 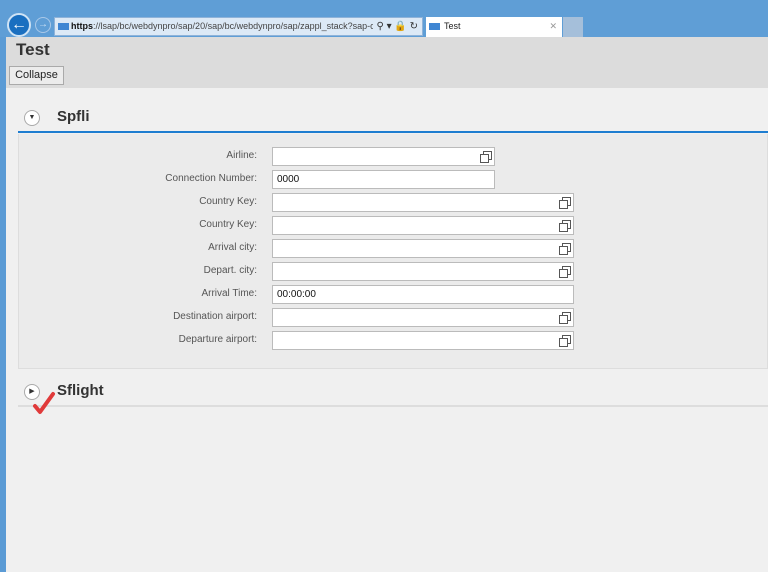 I want to click on page-header: Test Collapse, so click(x=387, y=62).